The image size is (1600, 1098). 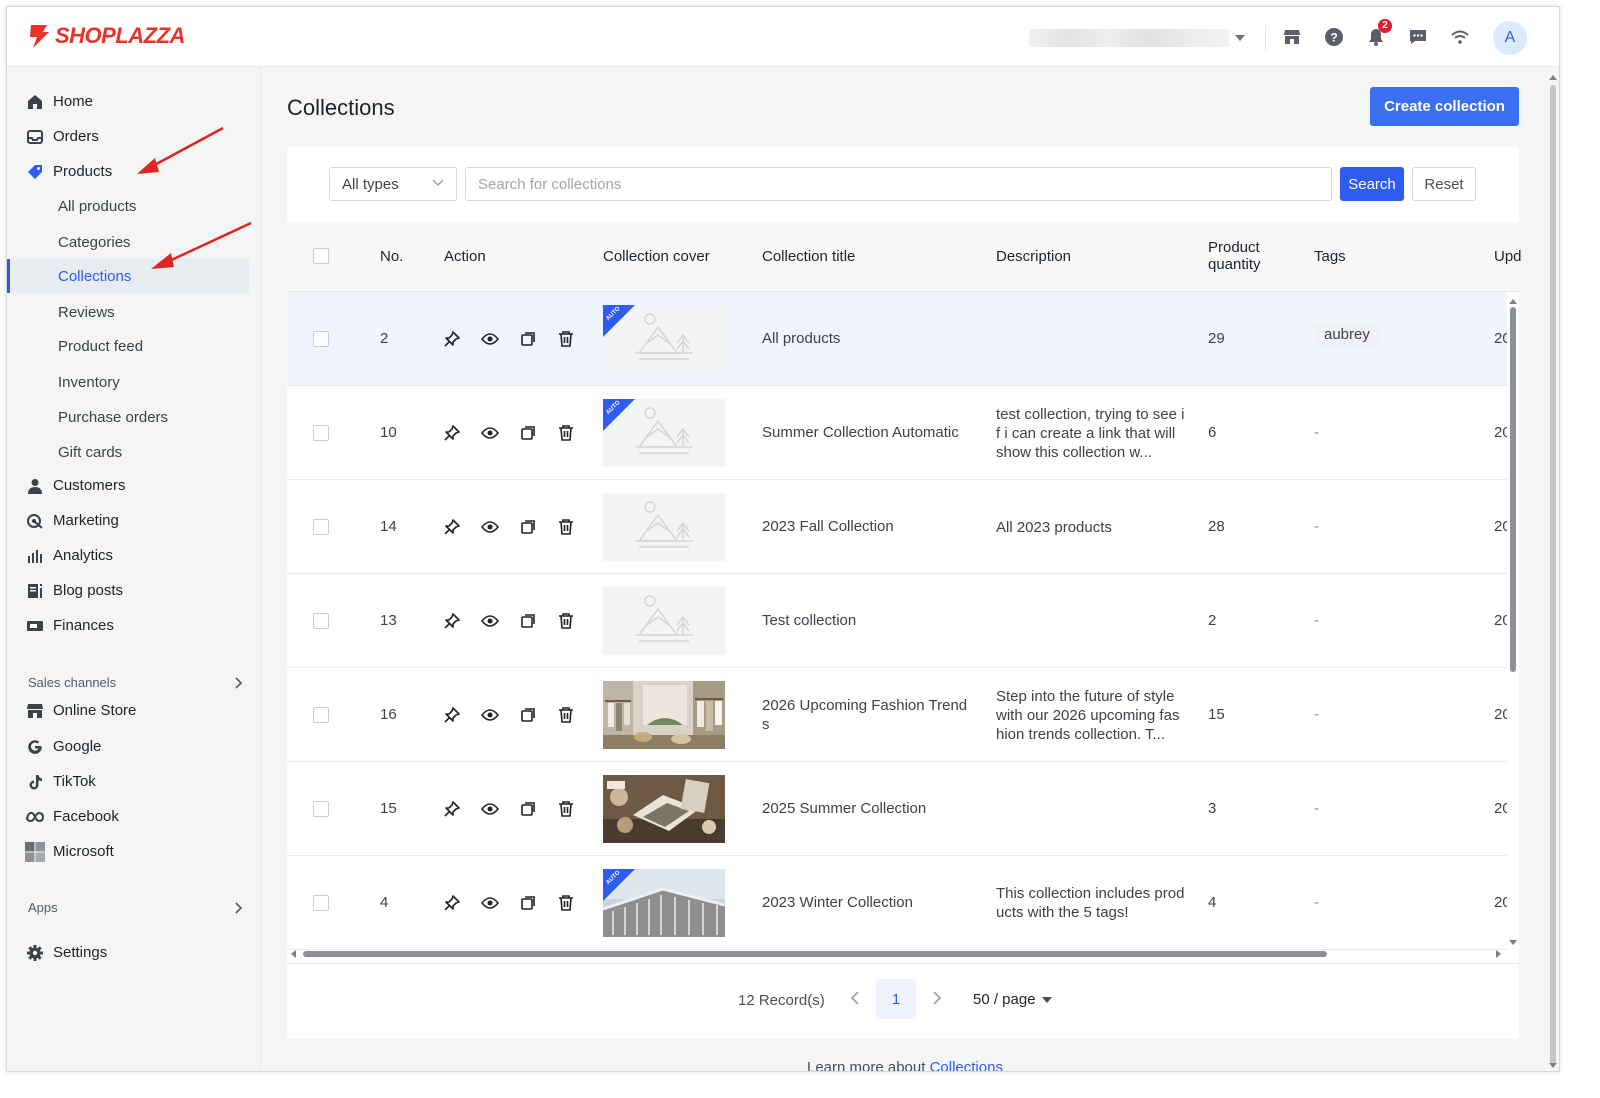 I want to click on sidebar-item-tiktok: TikTok, so click(x=134, y=782).